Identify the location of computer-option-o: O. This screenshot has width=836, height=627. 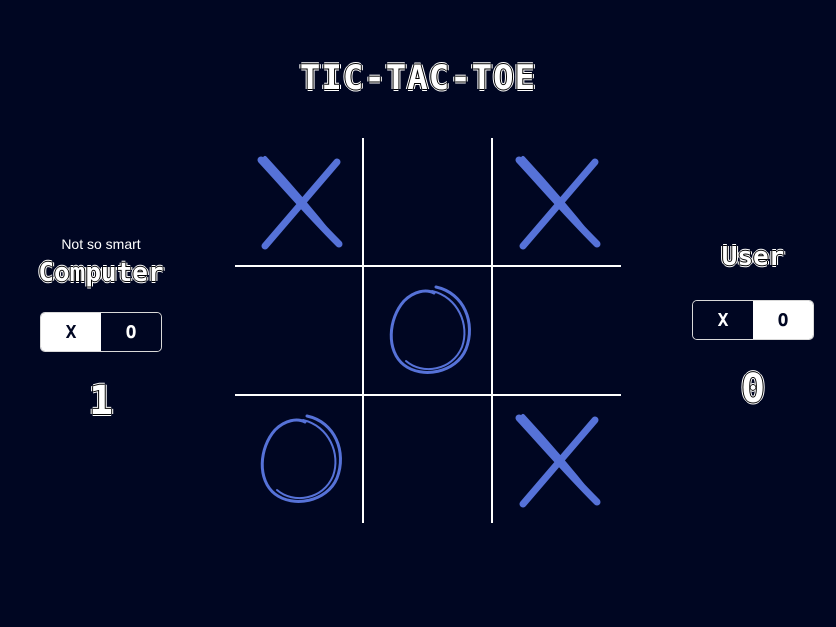
(131, 332).